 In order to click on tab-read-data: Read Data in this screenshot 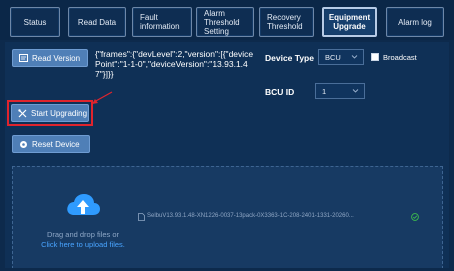, I will do `click(97, 22)`.